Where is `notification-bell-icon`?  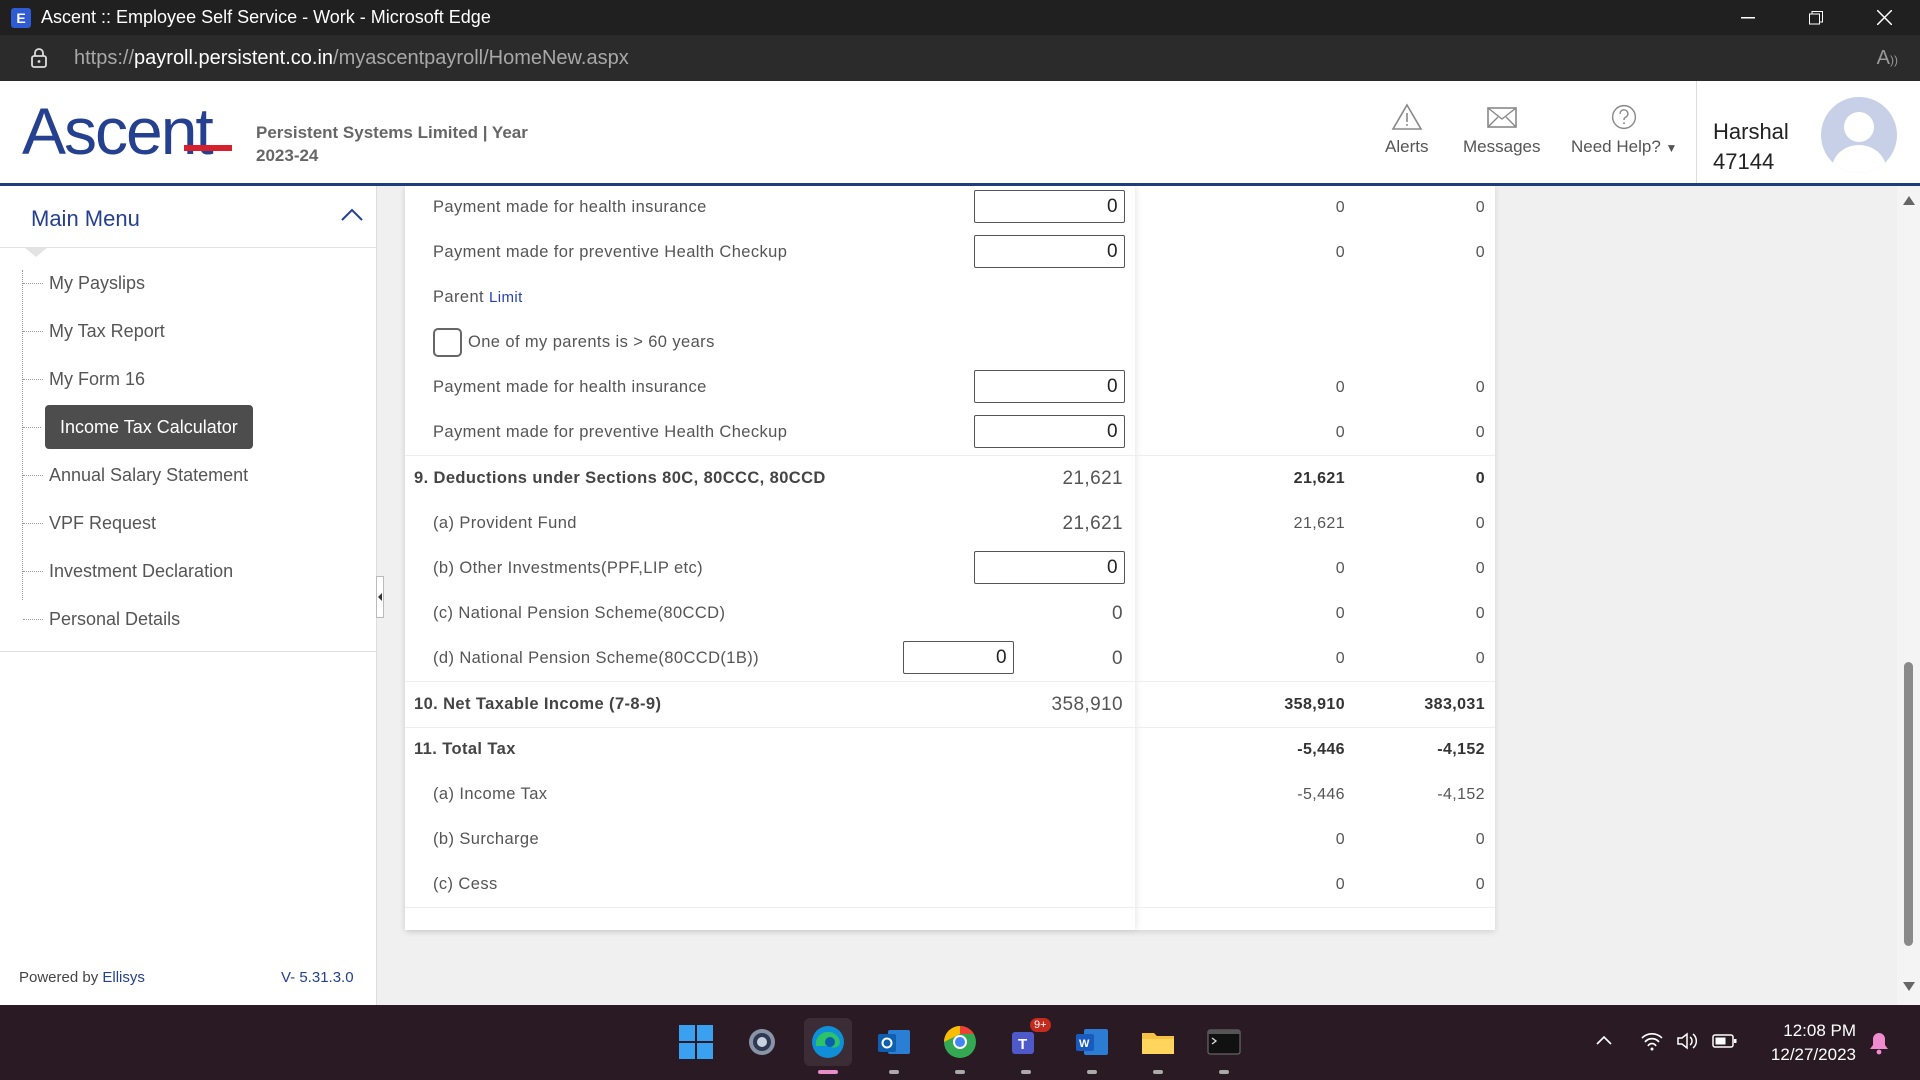
notification-bell-icon is located at coordinates (1879, 1043).